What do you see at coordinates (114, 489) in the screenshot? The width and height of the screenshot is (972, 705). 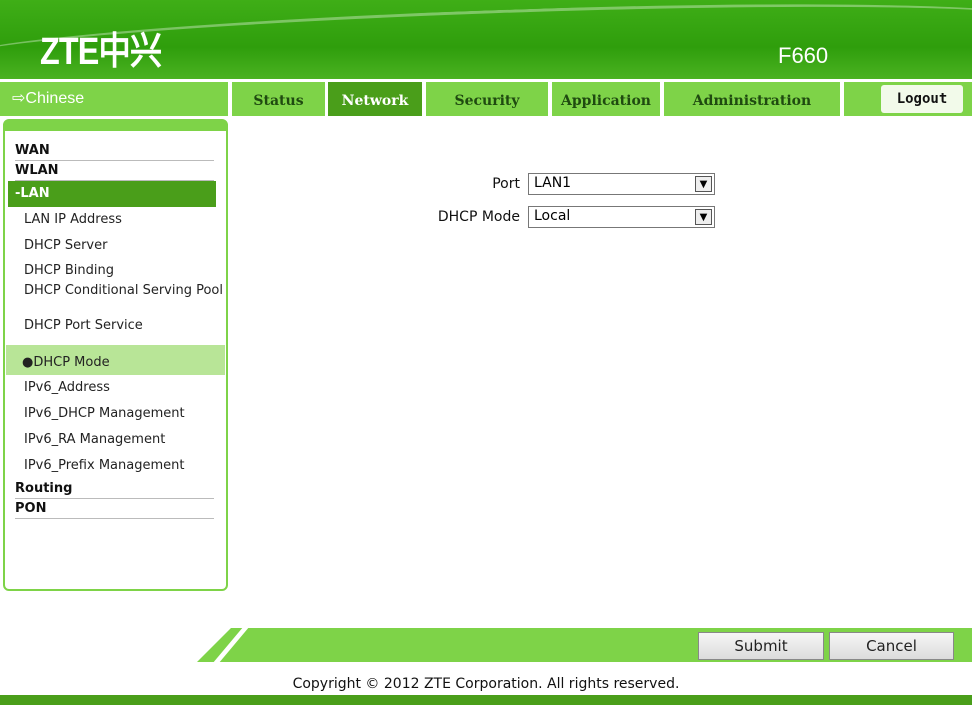 I see `sidebar-item-routing: Routing` at bounding box center [114, 489].